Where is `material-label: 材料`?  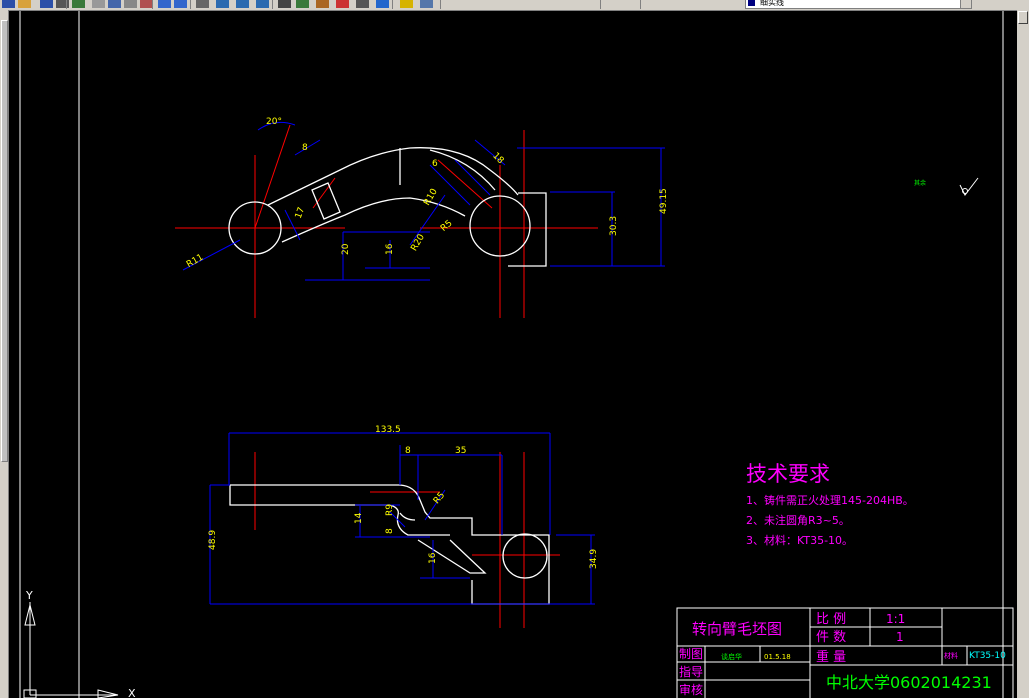
material-label: 材料 is located at coordinates (951, 655).